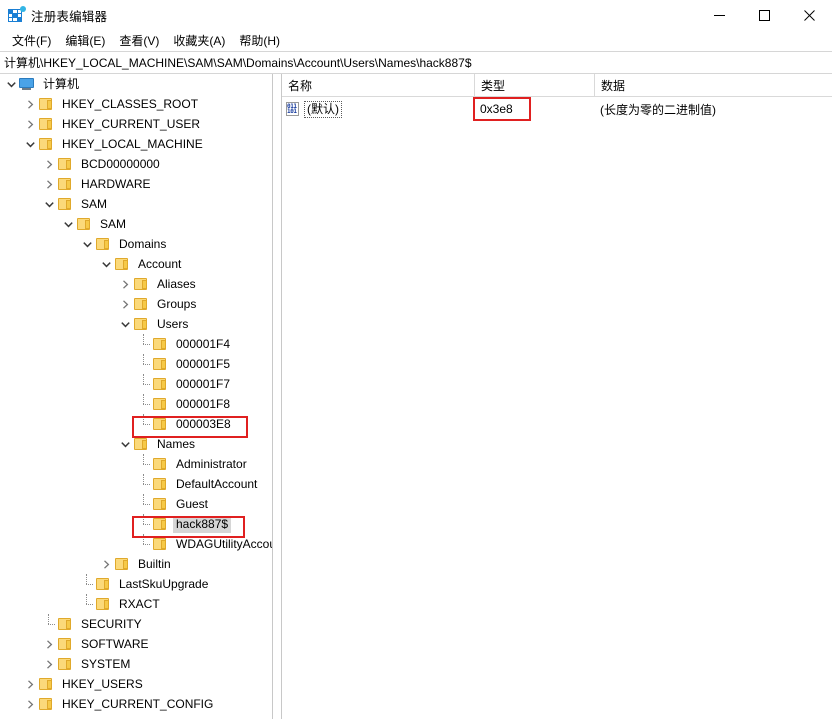 The image size is (832, 719). What do you see at coordinates (136, 104) in the screenshot?
I see `tree-node-HKEY_CLASSES_ROOT: HKEY_CLASSES_ROOT` at bounding box center [136, 104].